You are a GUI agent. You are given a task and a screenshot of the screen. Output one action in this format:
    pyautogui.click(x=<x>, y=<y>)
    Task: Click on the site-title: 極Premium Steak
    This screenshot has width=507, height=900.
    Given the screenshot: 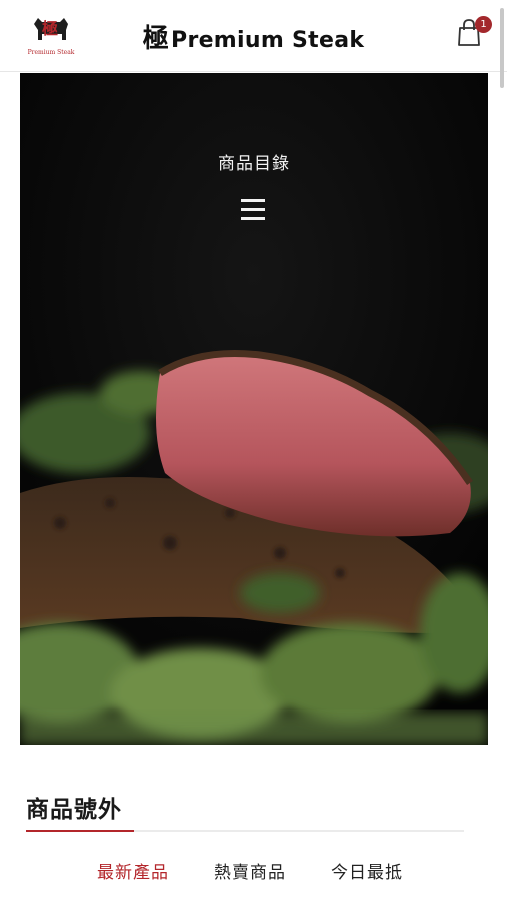 What is the action you would take?
    pyautogui.click(x=253, y=36)
    